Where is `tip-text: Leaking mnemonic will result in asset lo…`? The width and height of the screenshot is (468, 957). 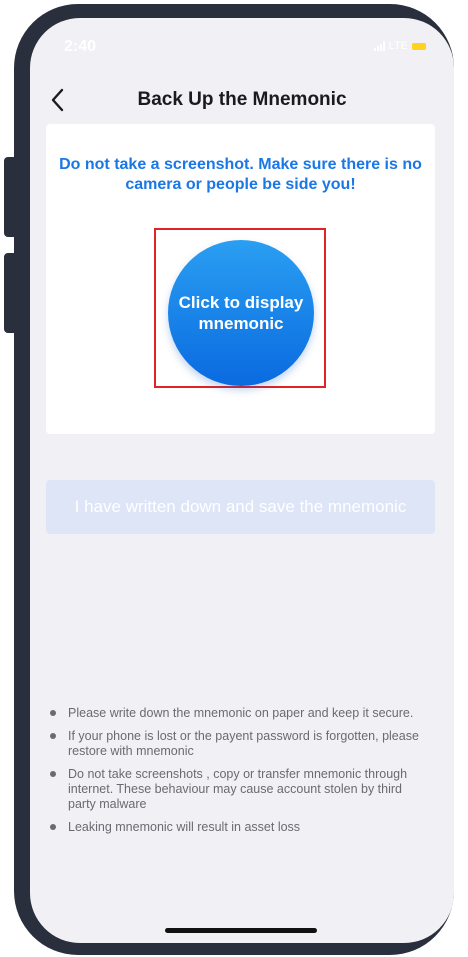 tip-text: Leaking mnemonic will result in asset lo… is located at coordinates (184, 827).